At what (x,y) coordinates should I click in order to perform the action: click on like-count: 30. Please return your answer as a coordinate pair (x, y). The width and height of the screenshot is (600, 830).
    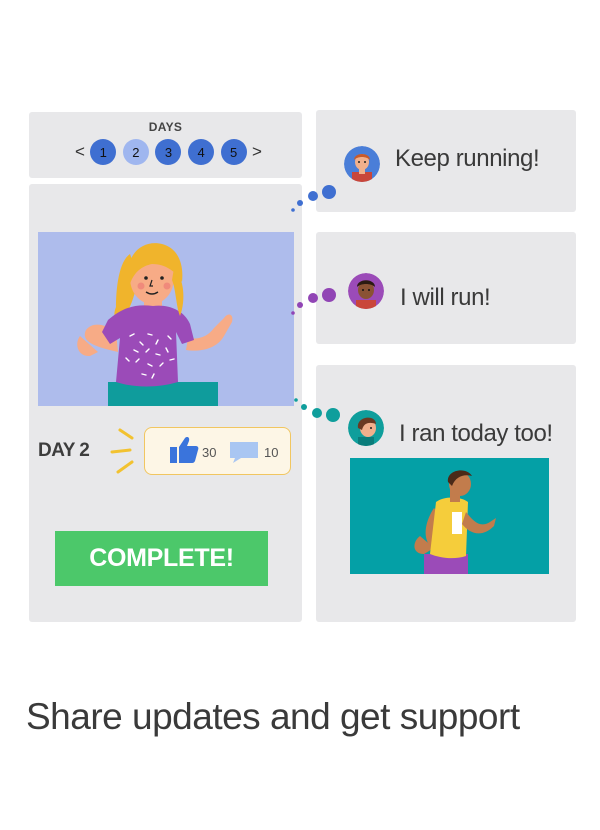
    Looking at the image, I should click on (209, 452).